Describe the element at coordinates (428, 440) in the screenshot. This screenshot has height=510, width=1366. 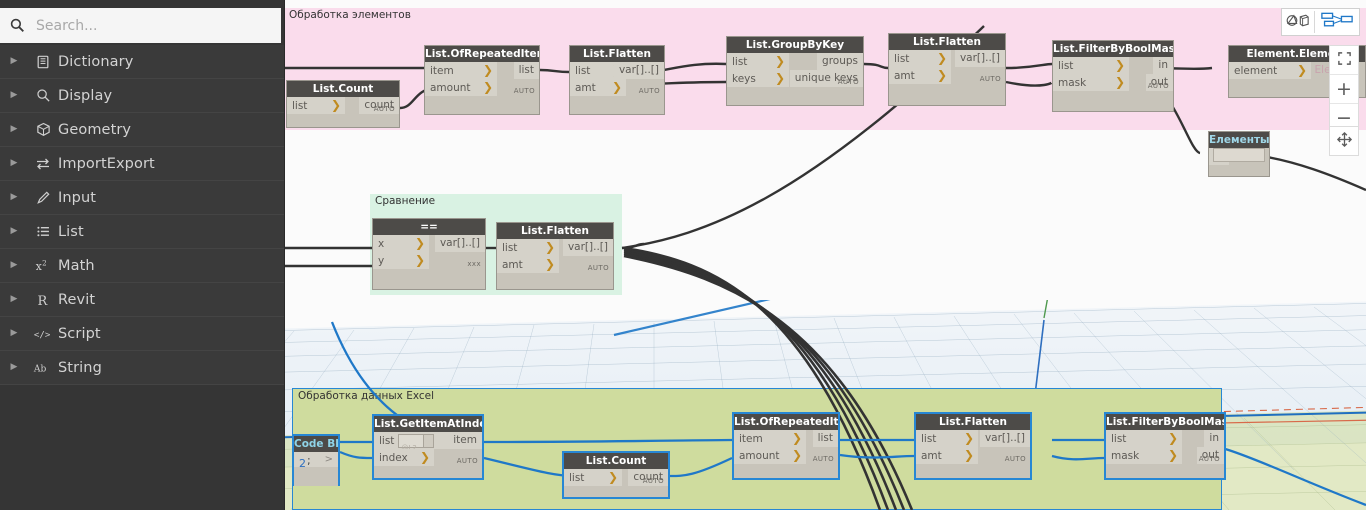
I see `spinner-stepper-icon` at that location.